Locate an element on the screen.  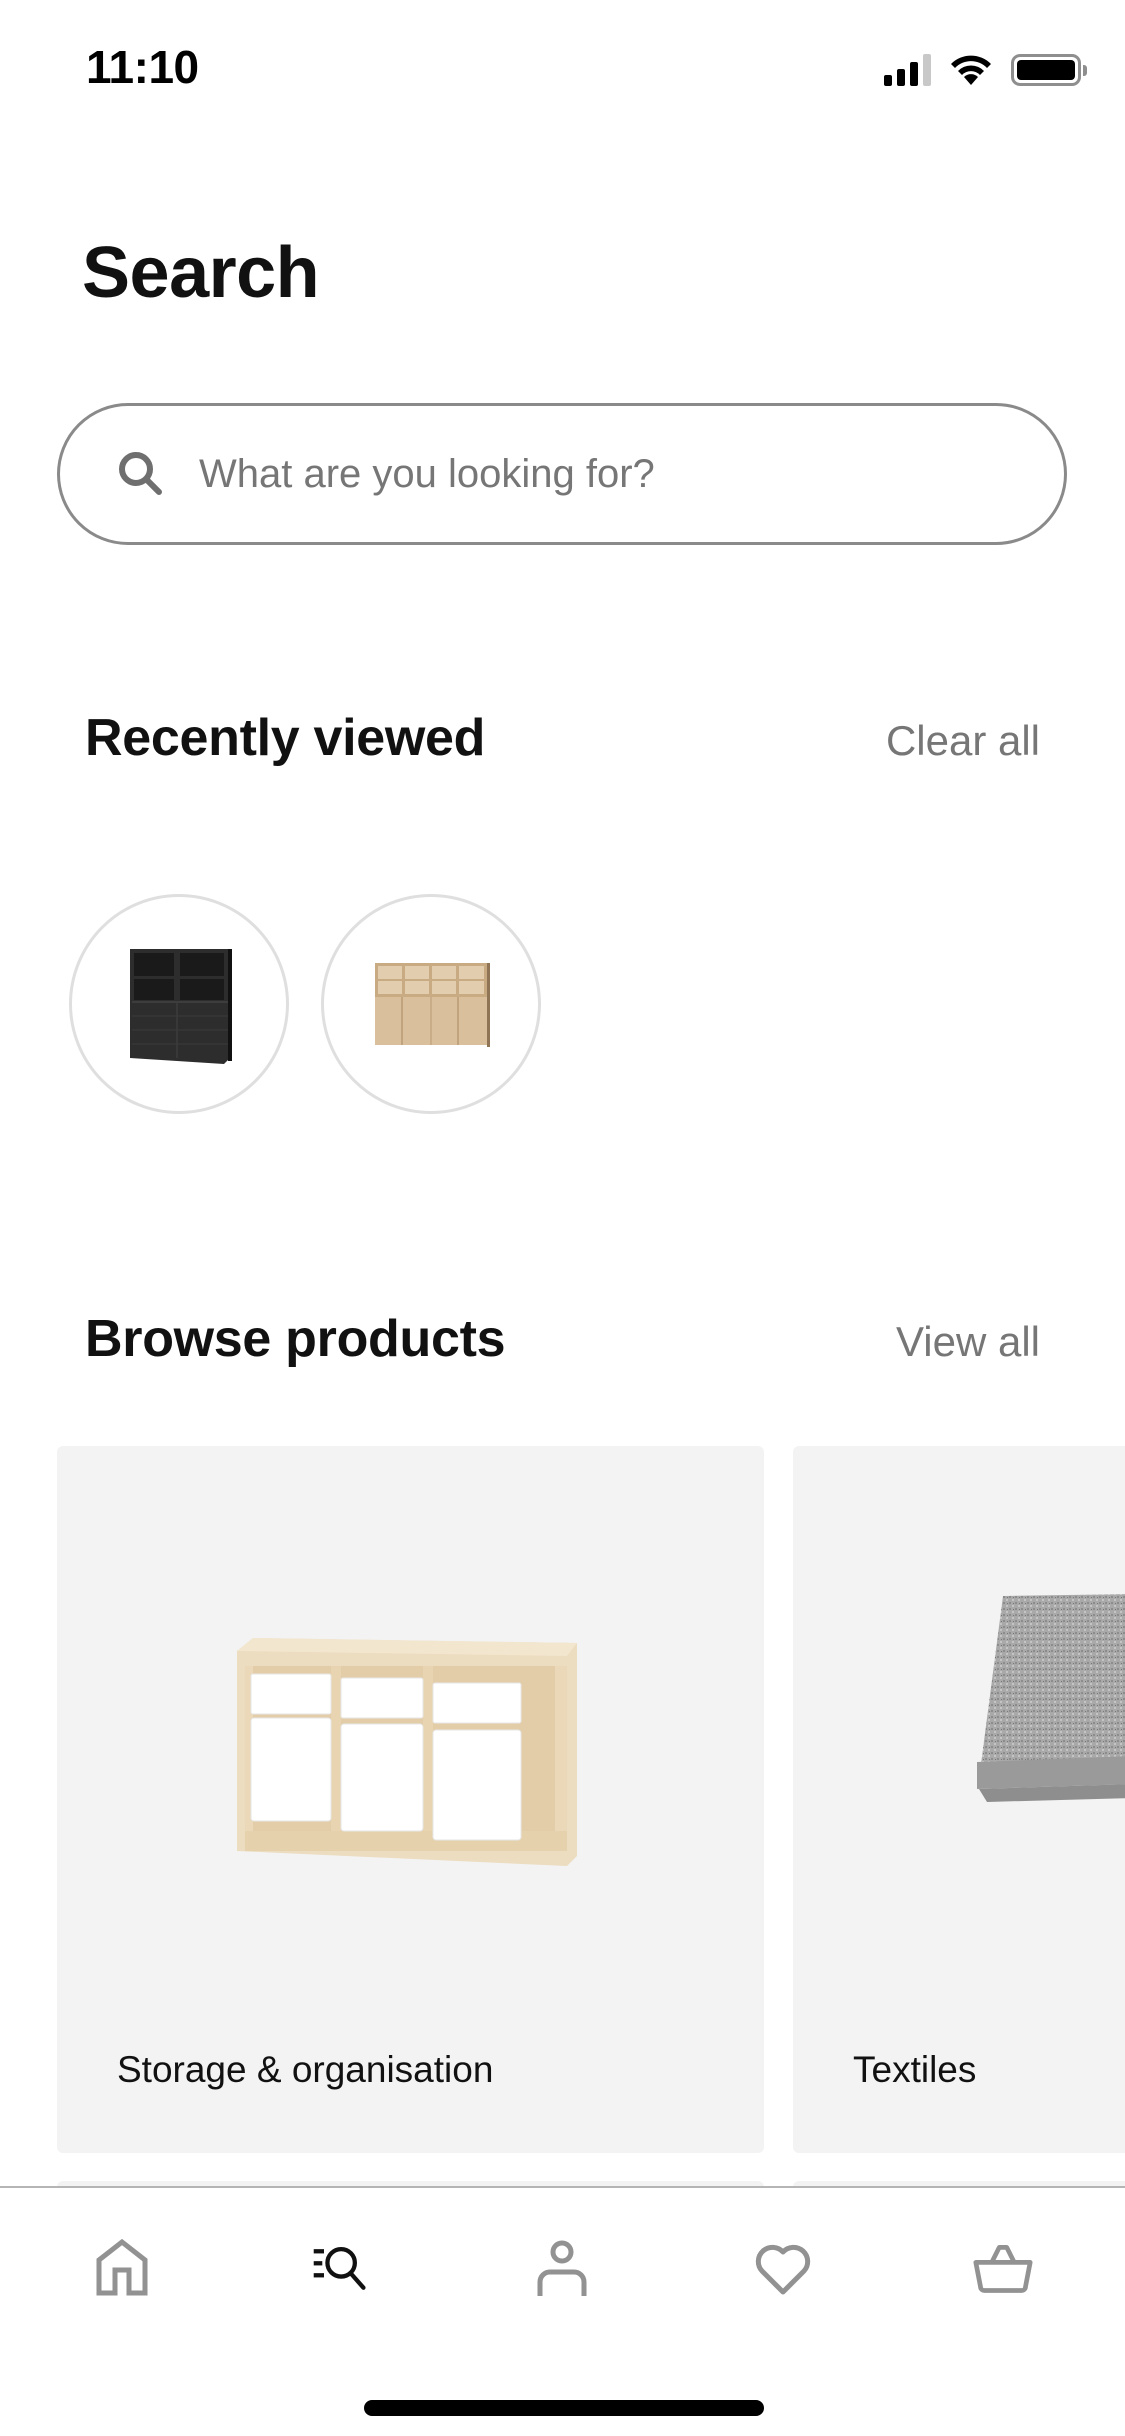
person-icon is located at coordinates (562, 2268).